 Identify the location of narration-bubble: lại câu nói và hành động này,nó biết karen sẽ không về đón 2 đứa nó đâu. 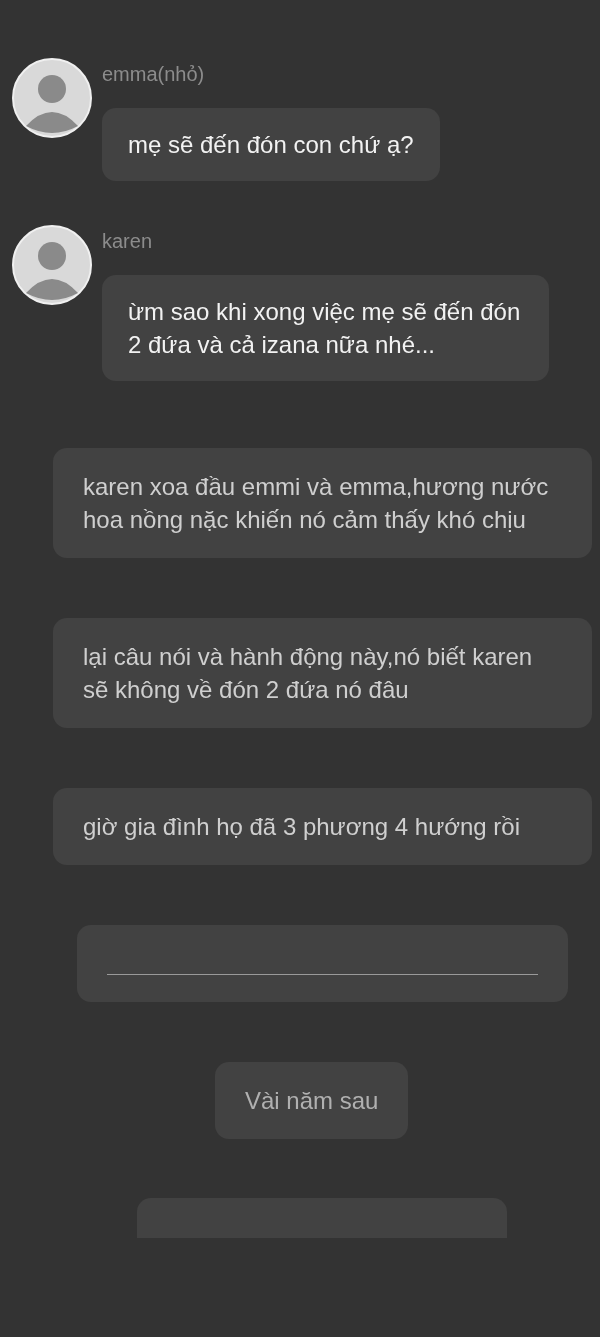
(322, 673).